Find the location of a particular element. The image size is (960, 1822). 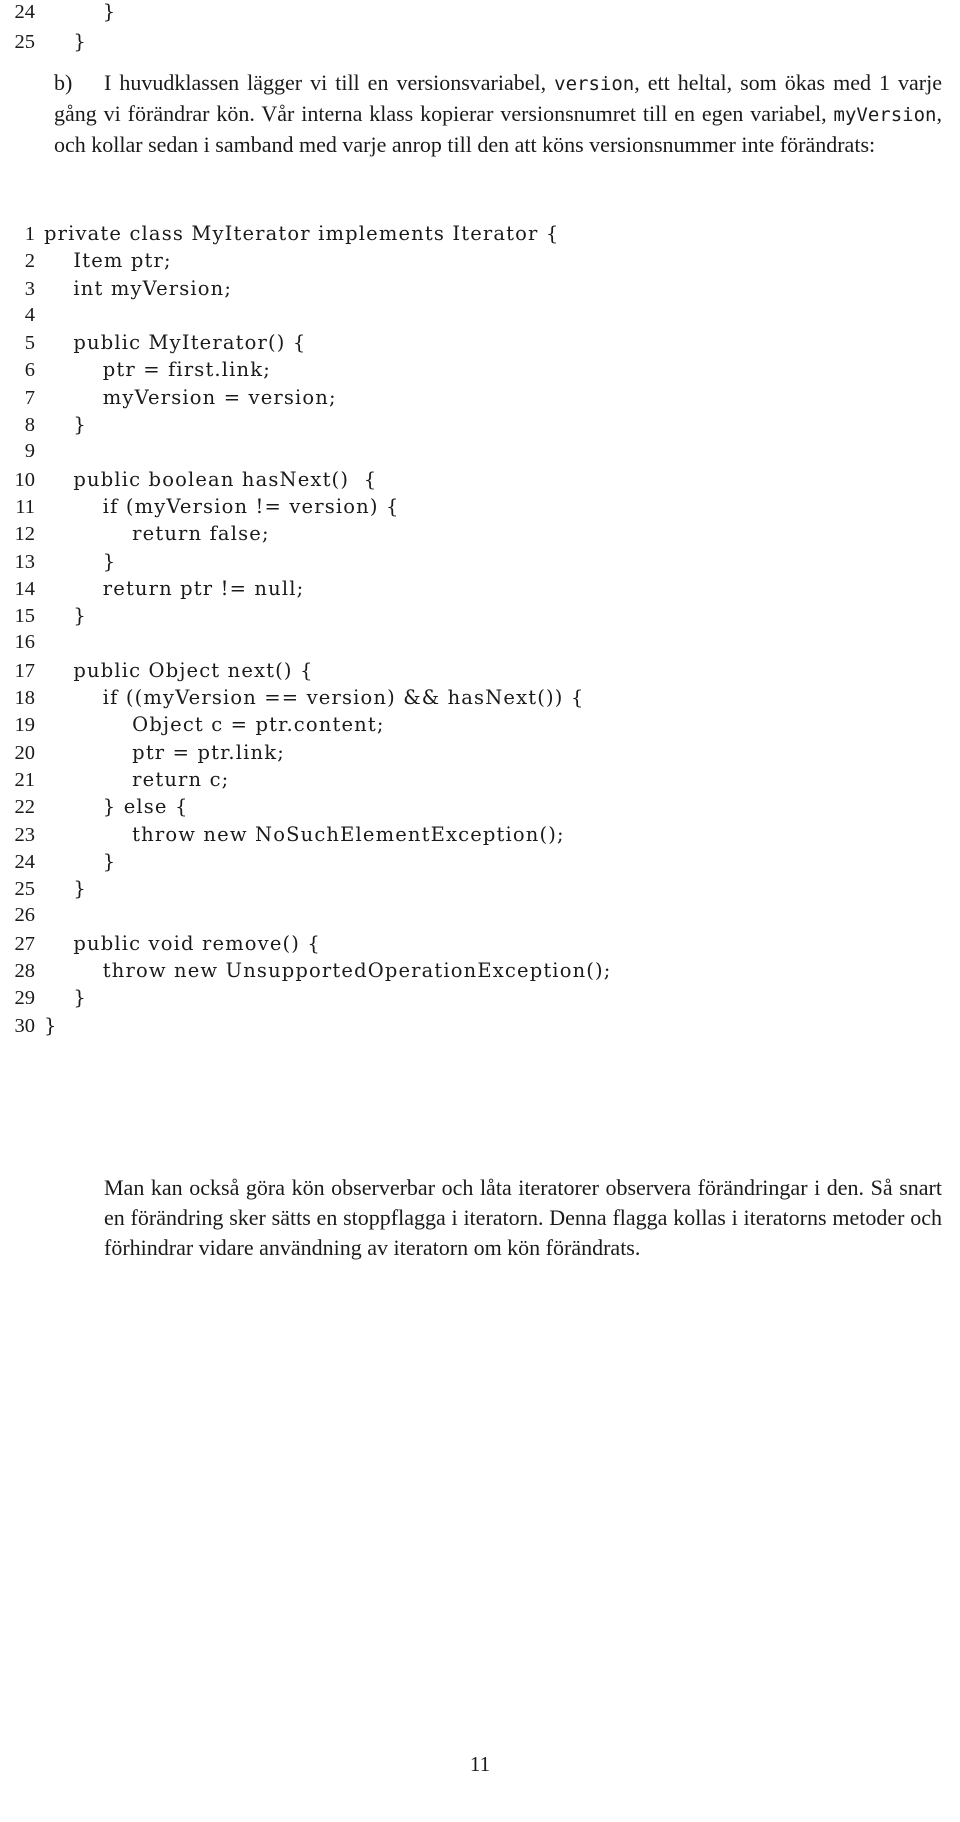

code-line: 26 is located at coordinates (480, 917).